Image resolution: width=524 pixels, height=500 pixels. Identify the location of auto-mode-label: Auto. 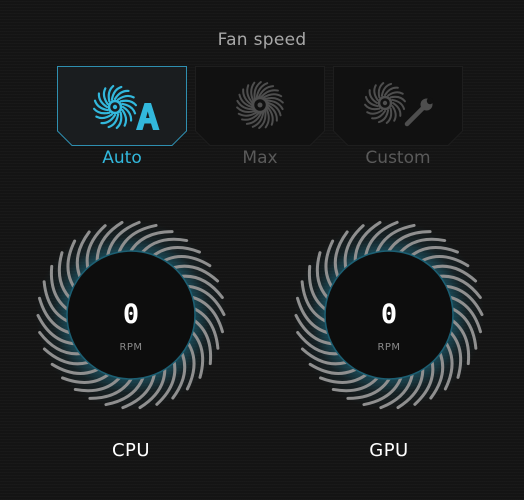
(122, 158).